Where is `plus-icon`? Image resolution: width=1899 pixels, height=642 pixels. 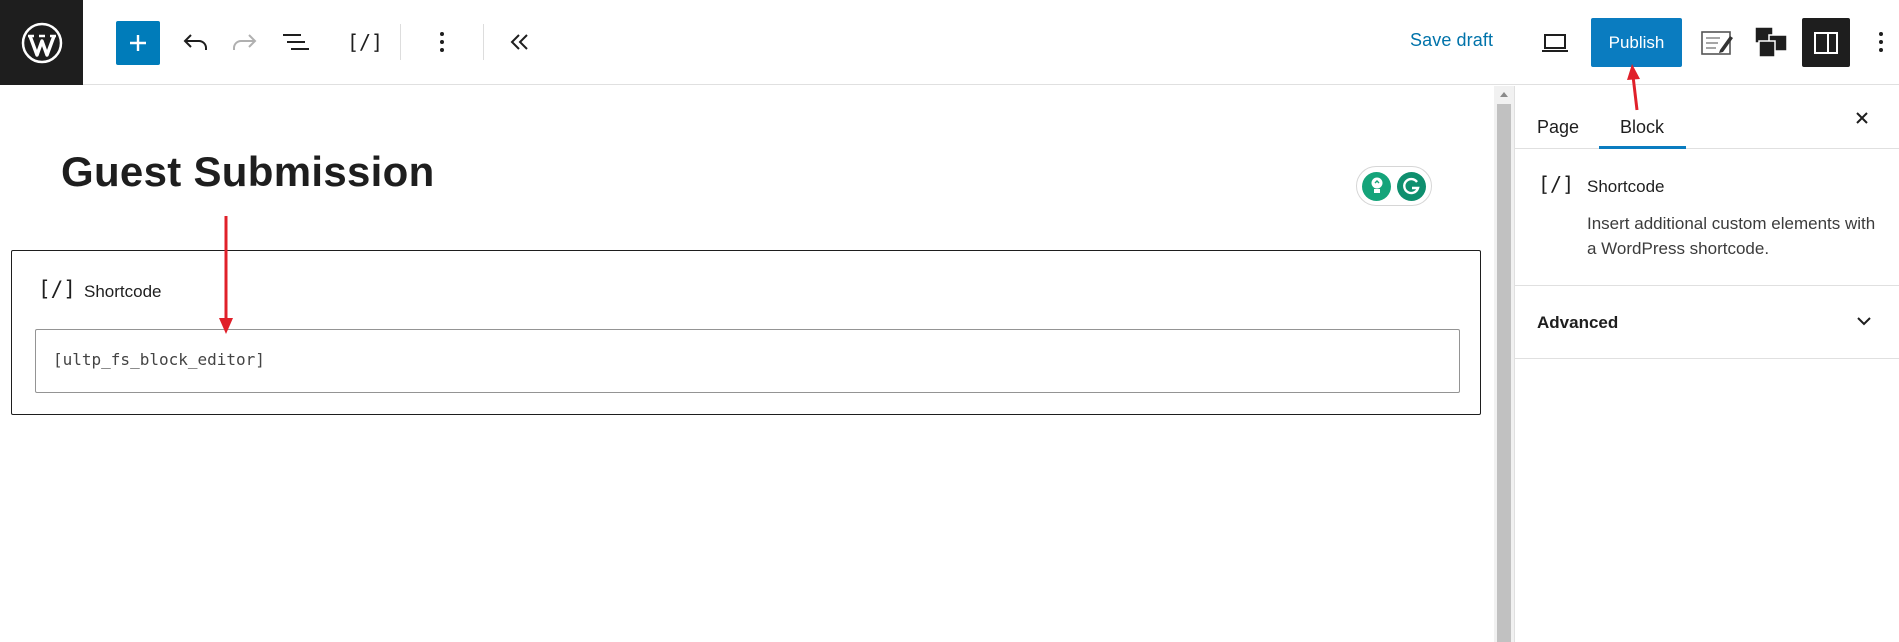
plus-icon is located at coordinates (138, 43).